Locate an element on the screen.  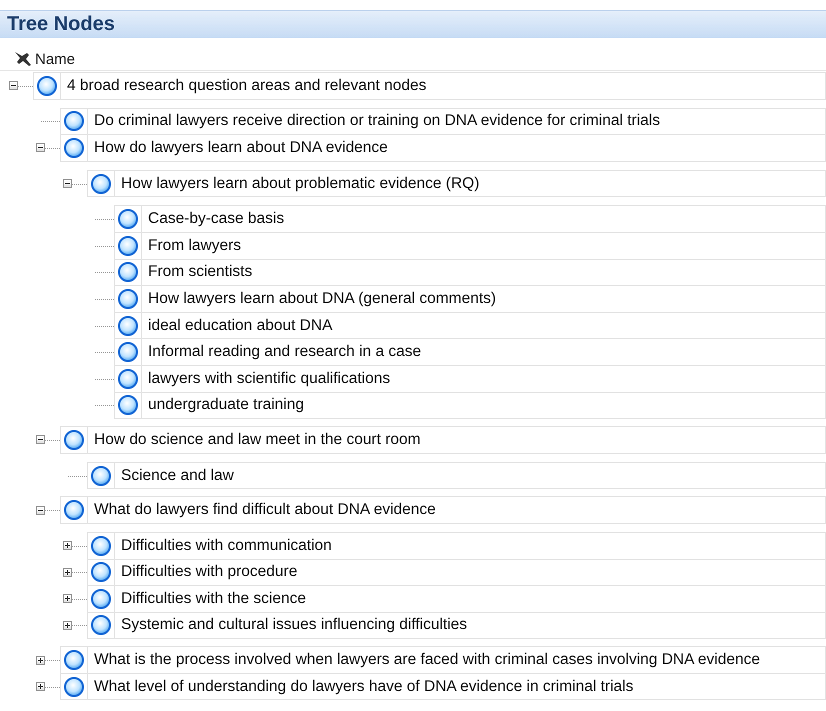
tree-row: How lawyers learn about DNA (general comments) is located at coordinates (470, 299).